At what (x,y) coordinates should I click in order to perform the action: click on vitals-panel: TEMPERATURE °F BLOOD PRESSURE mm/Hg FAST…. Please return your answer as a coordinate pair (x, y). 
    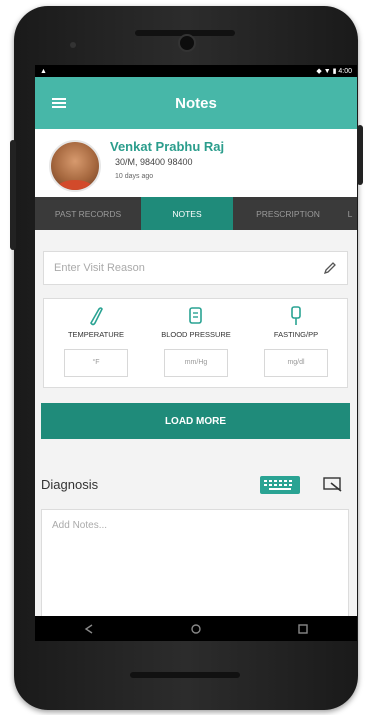
    Looking at the image, I should click on (195, 343).